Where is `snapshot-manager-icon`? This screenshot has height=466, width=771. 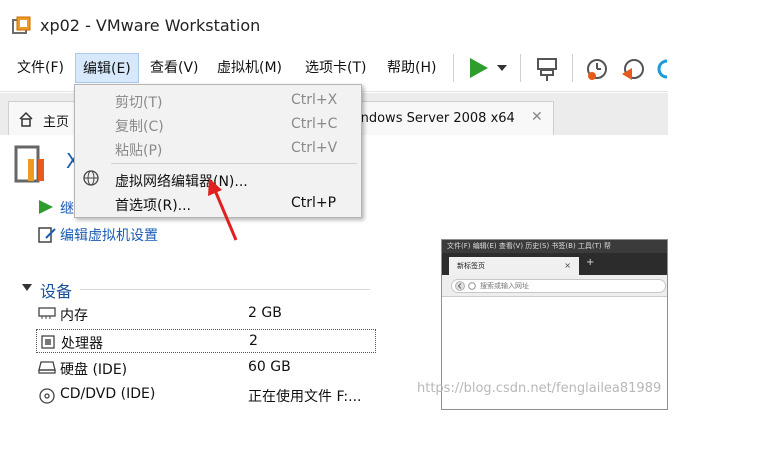 snapshot-manager-icon is located at coordinates (661, 69).